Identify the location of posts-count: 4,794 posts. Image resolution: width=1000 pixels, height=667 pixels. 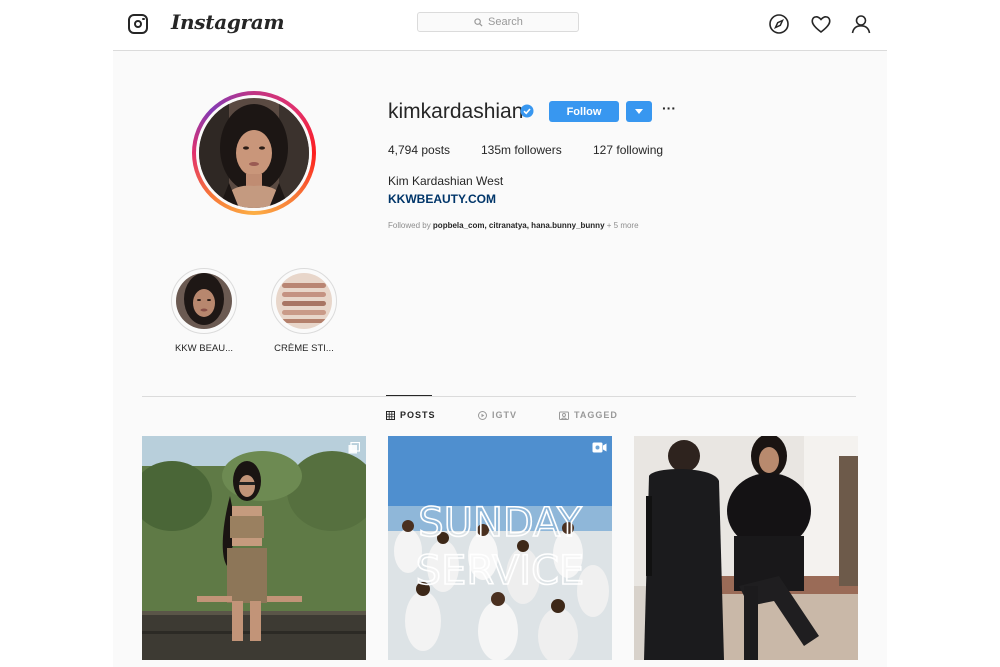
(419, 150).